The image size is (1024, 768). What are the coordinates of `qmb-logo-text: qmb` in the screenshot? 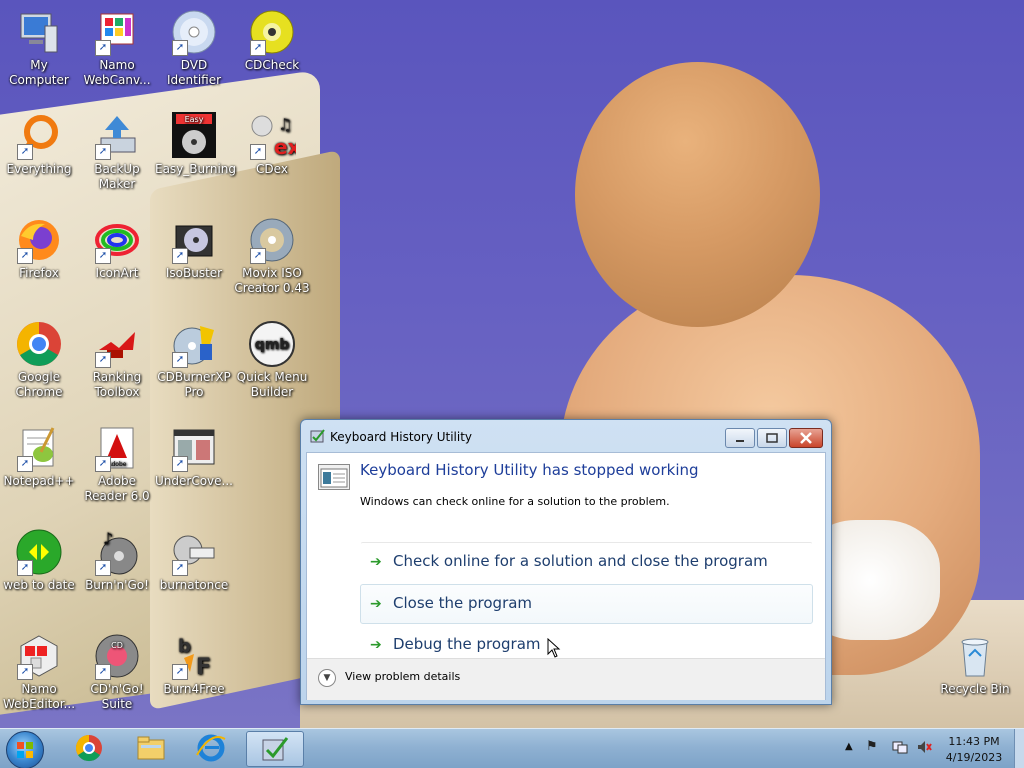 It's located at (272, 345).